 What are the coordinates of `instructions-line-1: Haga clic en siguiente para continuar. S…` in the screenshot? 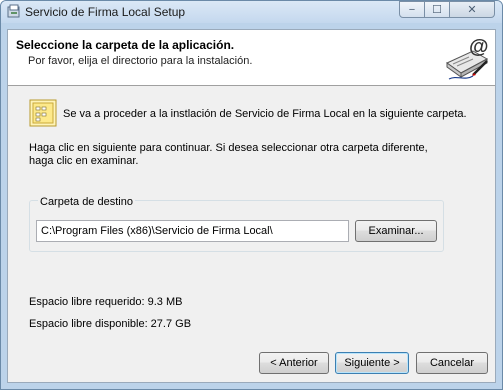 It's located at (228, 148).